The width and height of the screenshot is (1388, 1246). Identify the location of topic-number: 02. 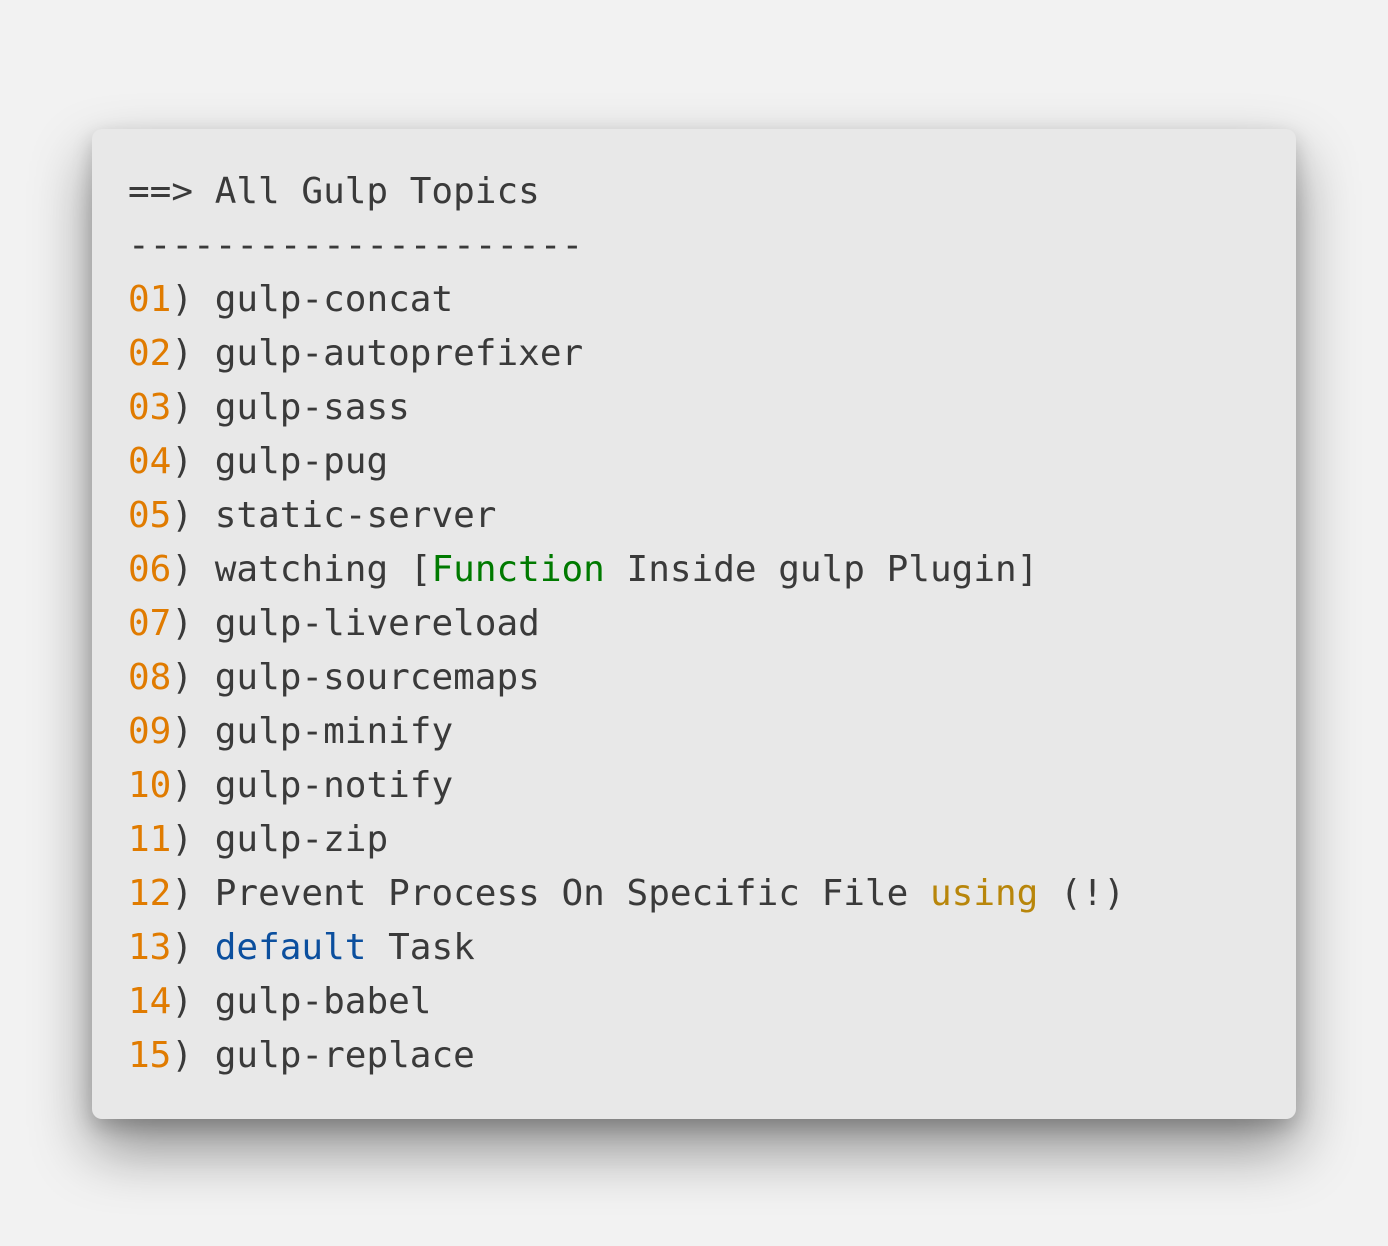
(150, 353).